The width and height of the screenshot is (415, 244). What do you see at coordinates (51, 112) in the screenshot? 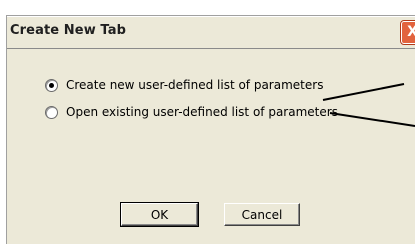
I see `open-existing-radio` at bounding box center [51, 112].